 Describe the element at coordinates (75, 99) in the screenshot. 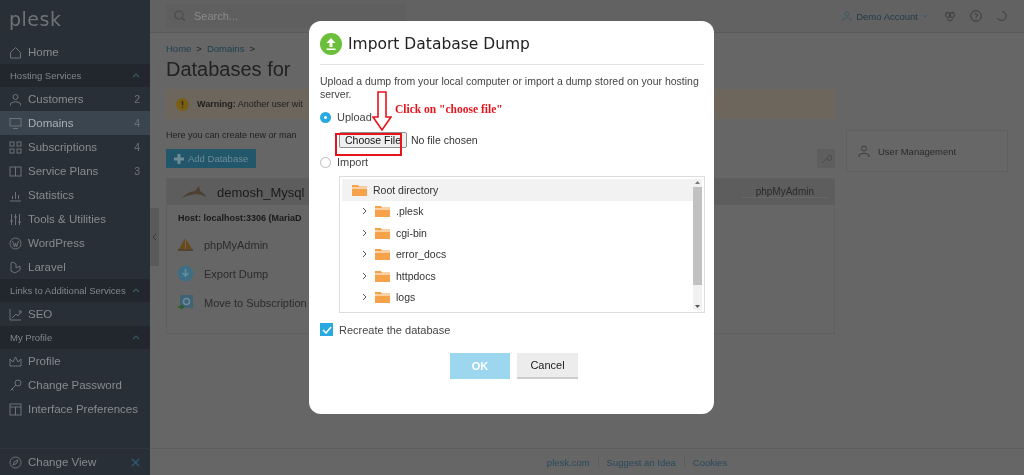

I see `sidebar-item: Customers 2` at that location.